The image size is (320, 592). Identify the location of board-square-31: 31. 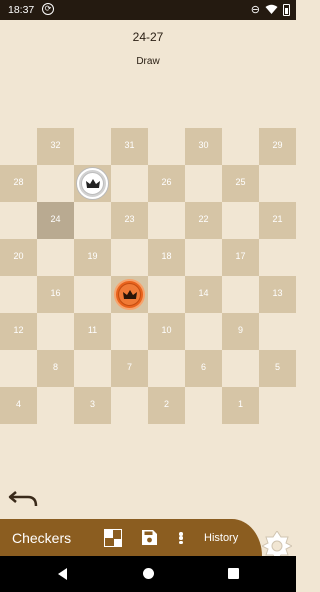
(129, 146).